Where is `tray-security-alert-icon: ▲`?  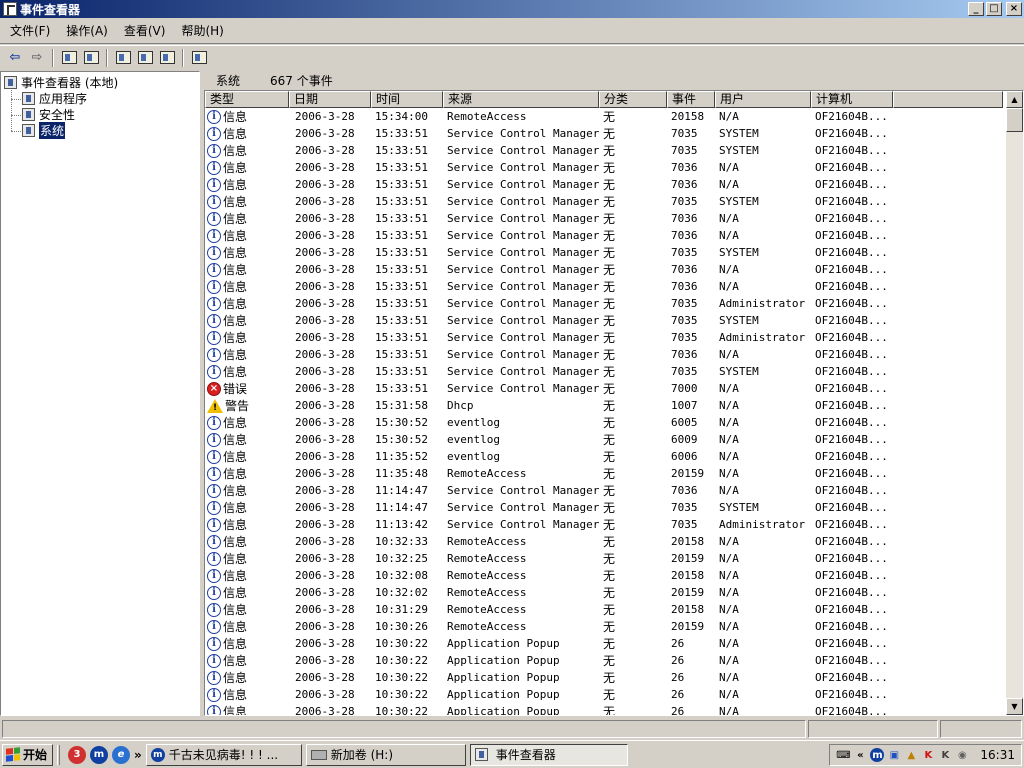 tray-security-alert-icon: ▲ is located at coordinates (911, 755).